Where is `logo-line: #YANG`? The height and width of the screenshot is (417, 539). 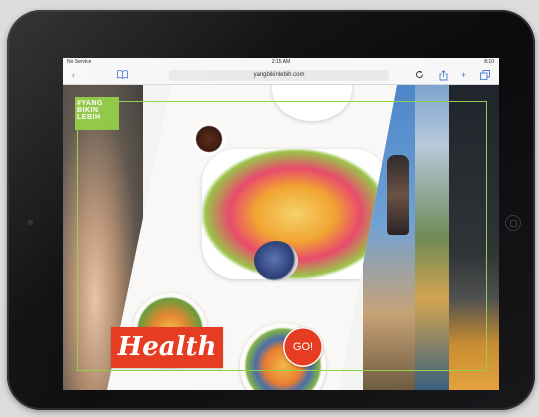
logo-line: #YANG is located at coordinates (90, 103).